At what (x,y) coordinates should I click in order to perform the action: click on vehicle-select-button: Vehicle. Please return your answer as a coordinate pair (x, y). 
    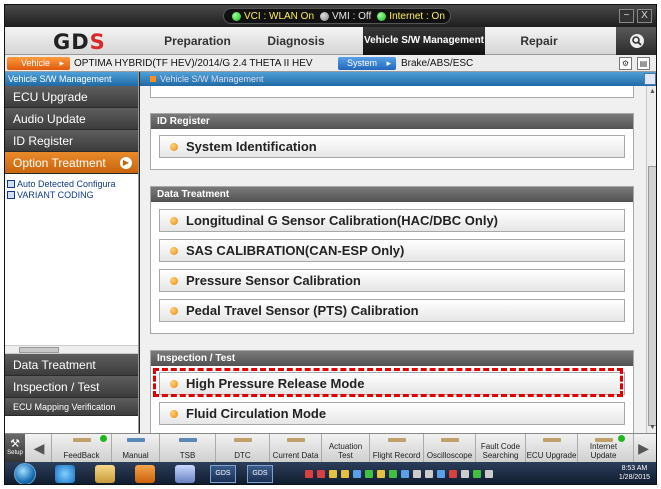
    Looking at the image, I should click on (38, 63).